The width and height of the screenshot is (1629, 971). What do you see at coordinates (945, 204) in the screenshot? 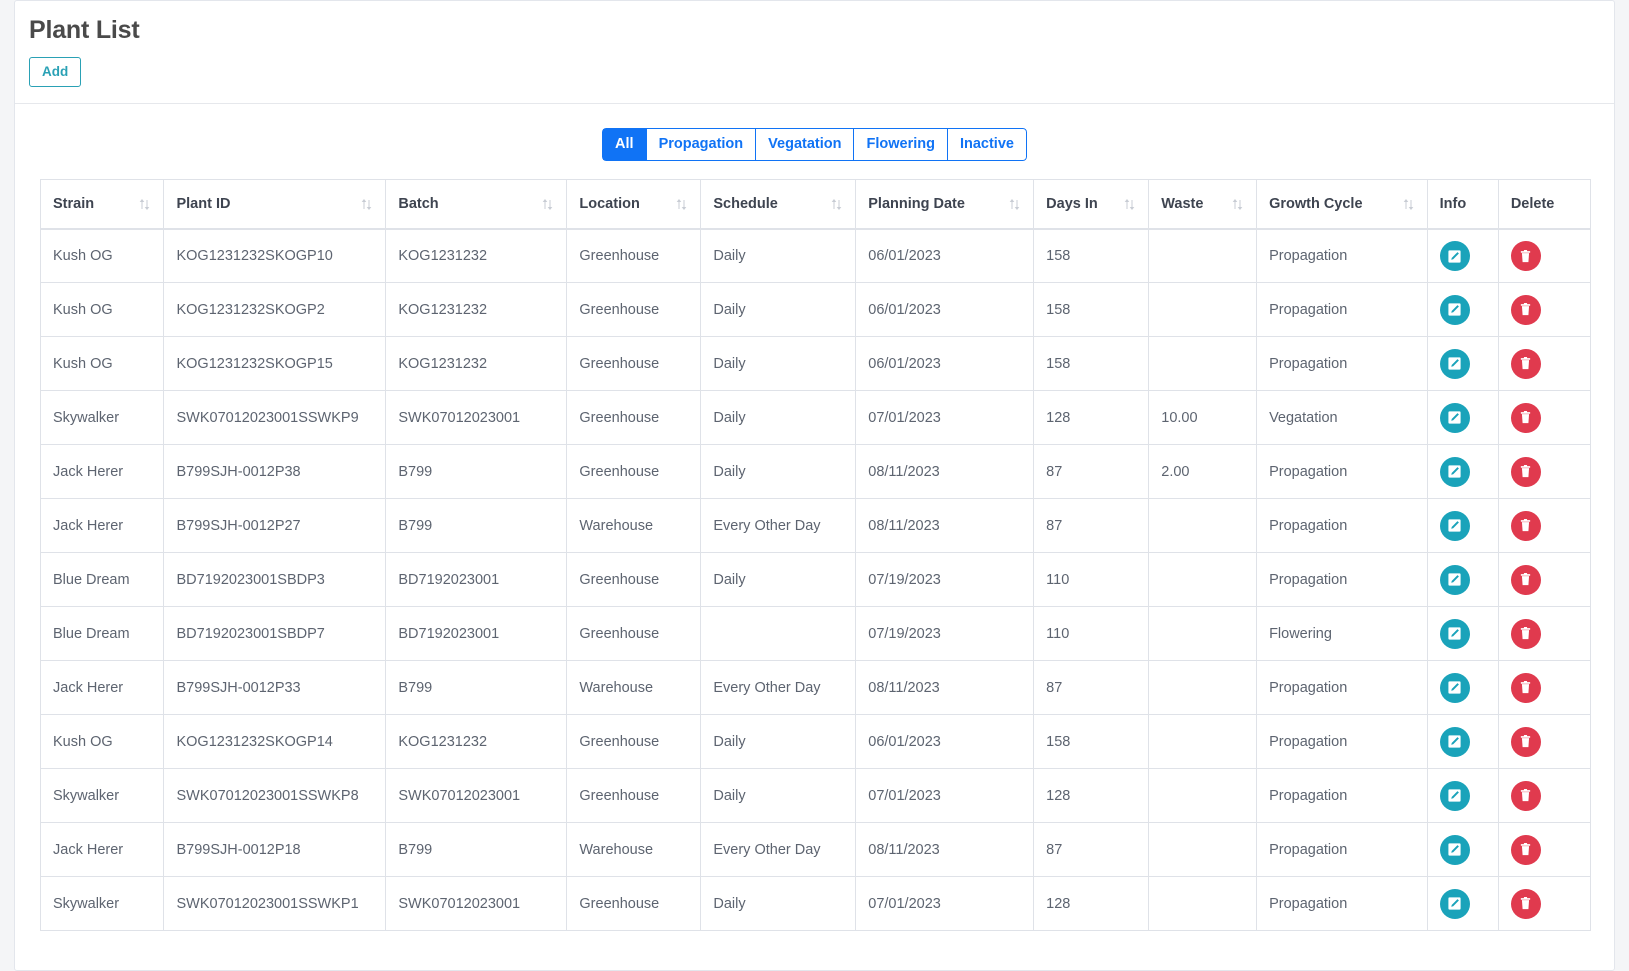
I see `column-header-planning-date: Planning Date` at bounding box center [945, 204].